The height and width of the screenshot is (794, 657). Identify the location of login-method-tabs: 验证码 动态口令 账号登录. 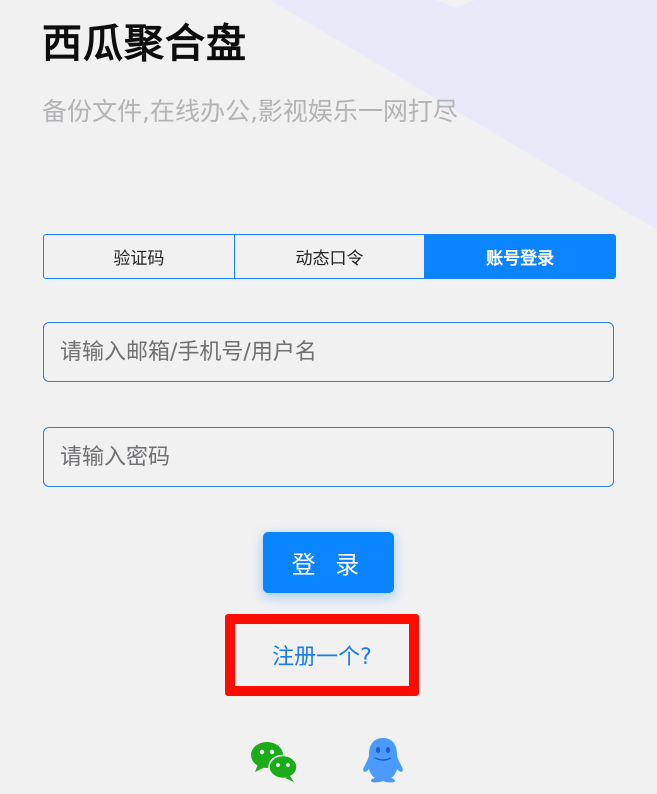
(329, 256).